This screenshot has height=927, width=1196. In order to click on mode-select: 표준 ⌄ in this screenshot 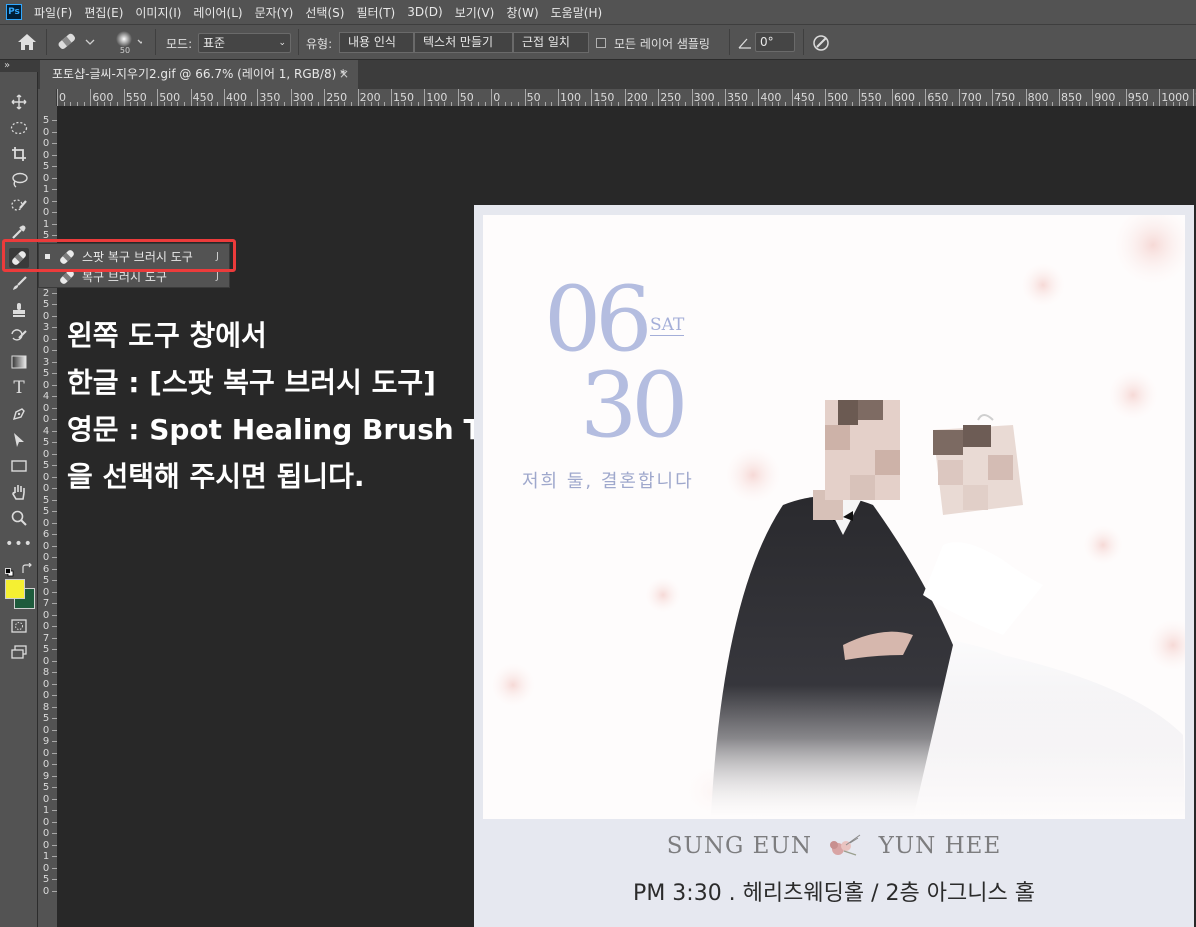, I will do `click(244, 43)`.